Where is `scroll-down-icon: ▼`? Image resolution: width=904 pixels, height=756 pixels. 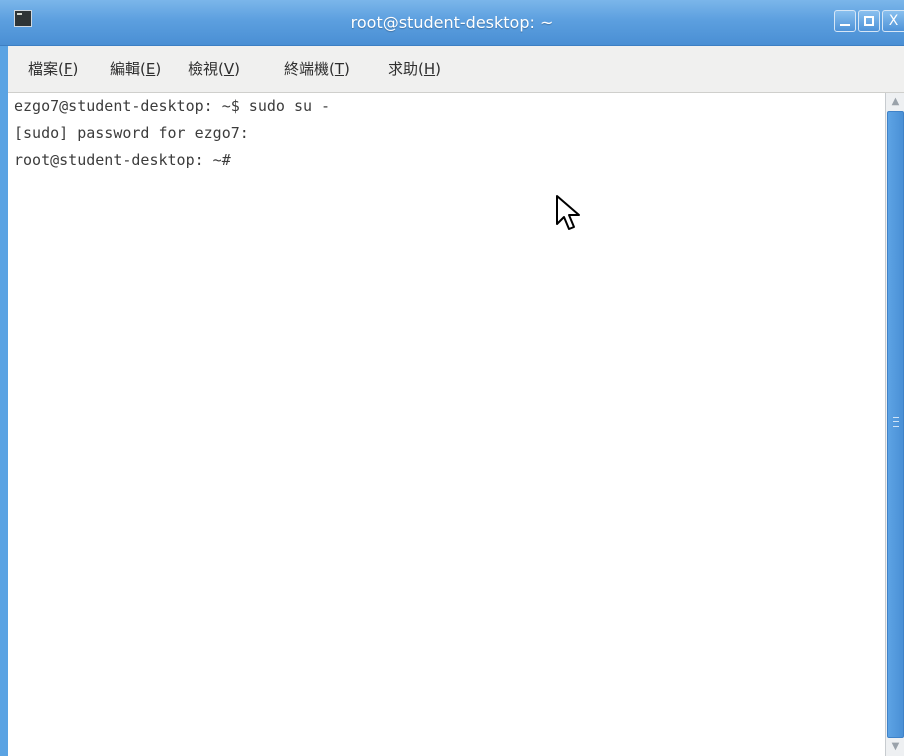 scroll-down-icon: ▼ is located at coordinates (895, 747).